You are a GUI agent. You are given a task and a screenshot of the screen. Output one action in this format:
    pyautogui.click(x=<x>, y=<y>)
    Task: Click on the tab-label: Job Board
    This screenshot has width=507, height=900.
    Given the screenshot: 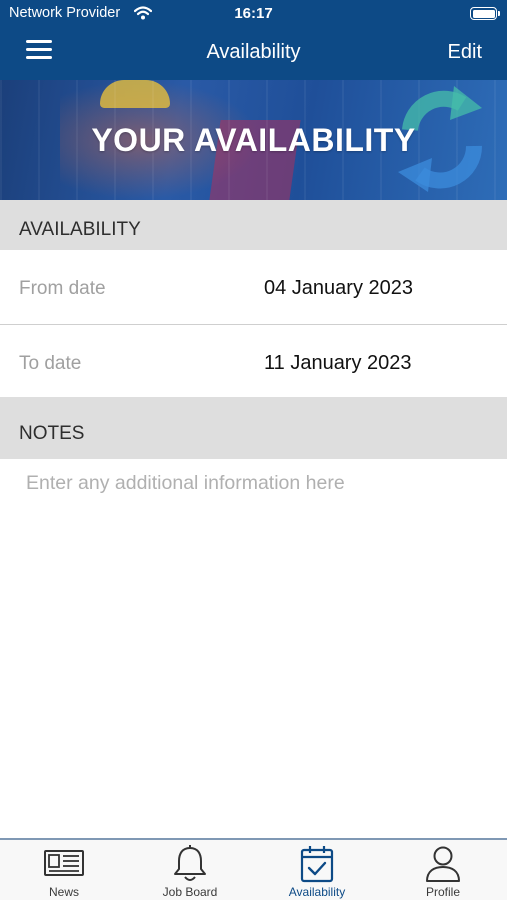 What is the action you would take?
    pyautogui.click(x=190, y=892)
    